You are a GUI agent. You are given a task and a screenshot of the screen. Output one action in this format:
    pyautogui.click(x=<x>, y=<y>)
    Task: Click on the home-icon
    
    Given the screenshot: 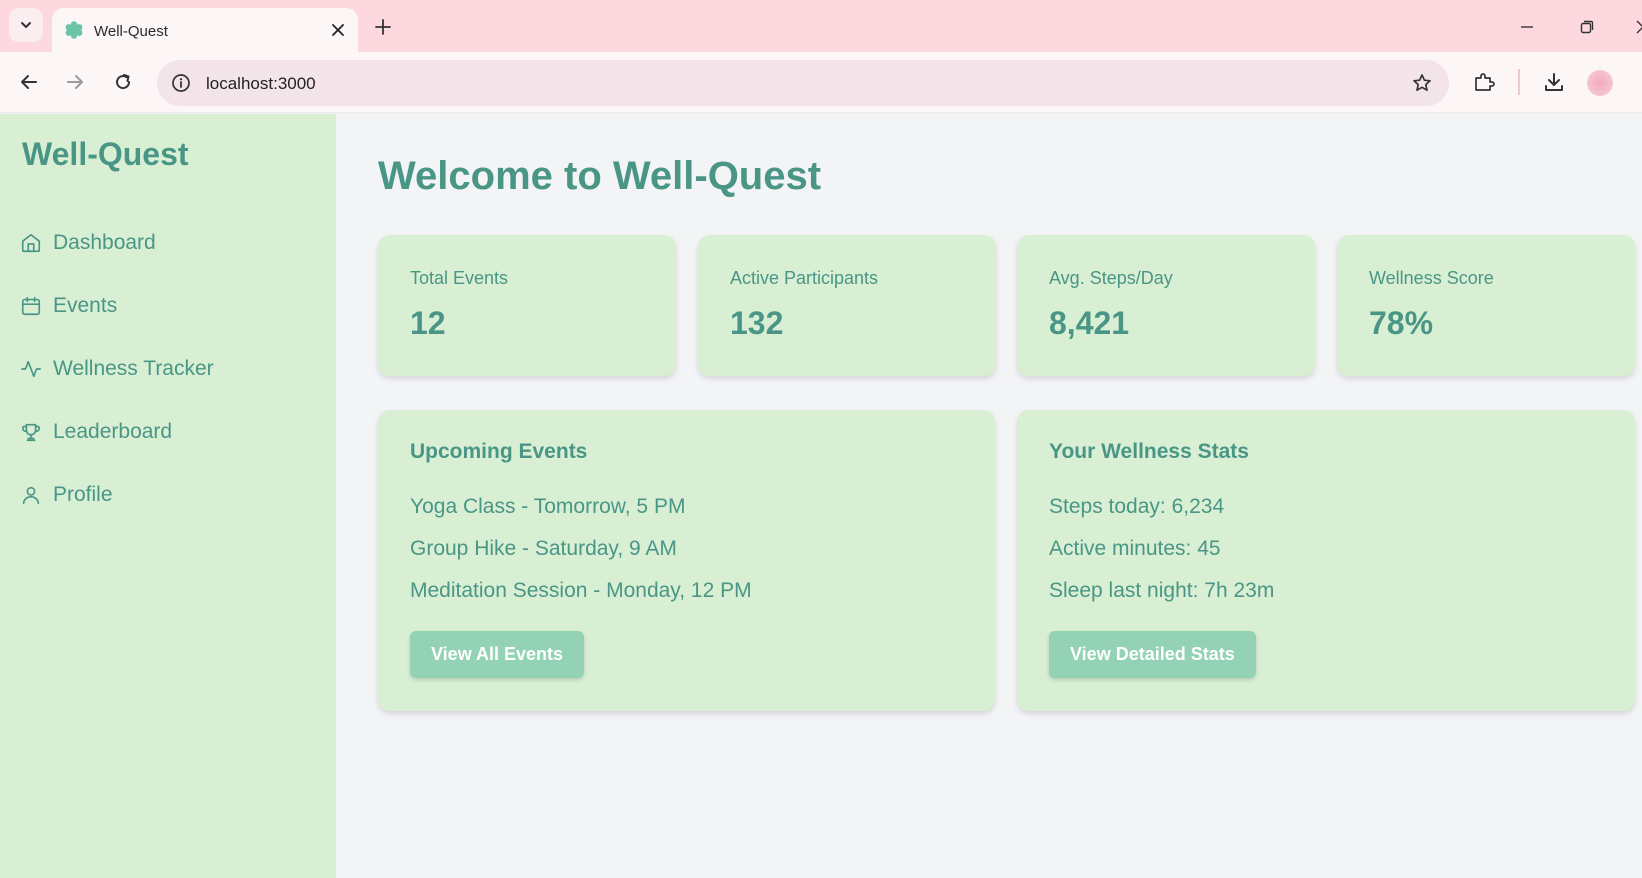 What is the action you would take?
    pyautogui.click(x=31, y=243)
    